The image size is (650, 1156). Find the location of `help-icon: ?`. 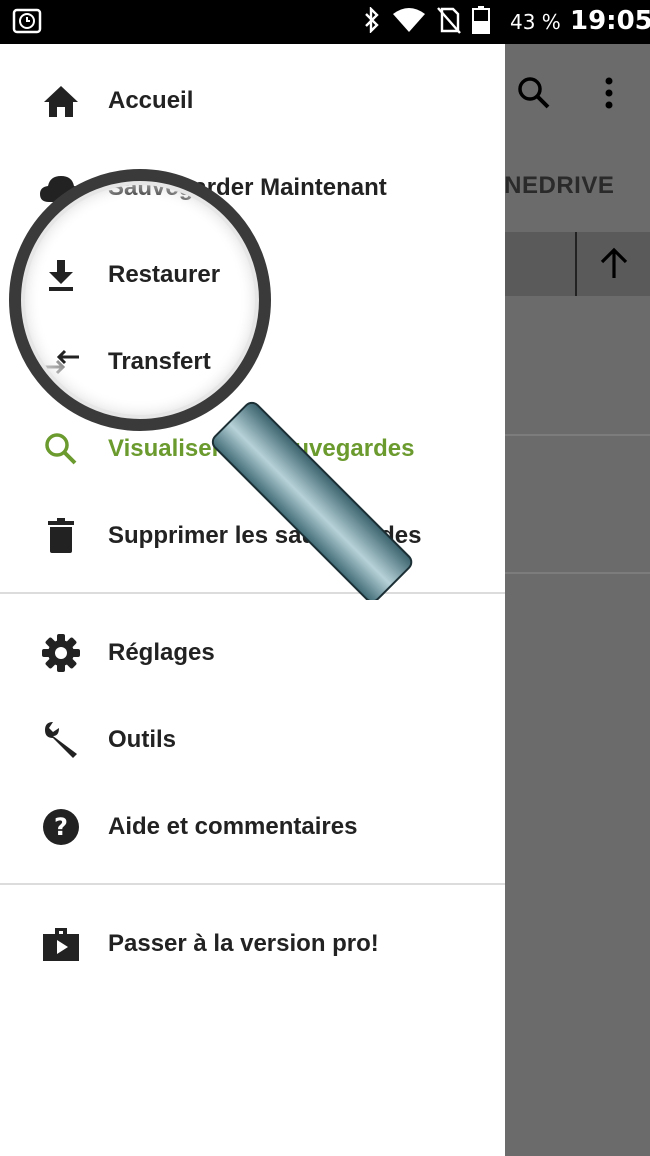

help-icon: ? is located at coordinates (61, 827).